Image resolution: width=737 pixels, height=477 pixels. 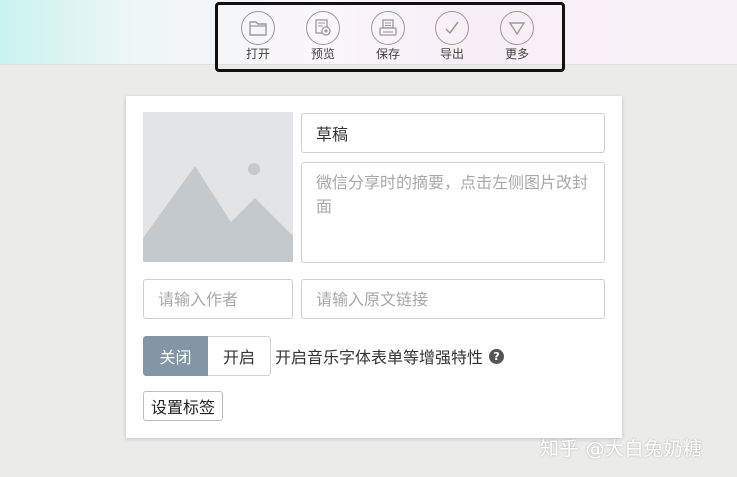 I want to click on preview-button: 预览, so click(x=323, y=36).